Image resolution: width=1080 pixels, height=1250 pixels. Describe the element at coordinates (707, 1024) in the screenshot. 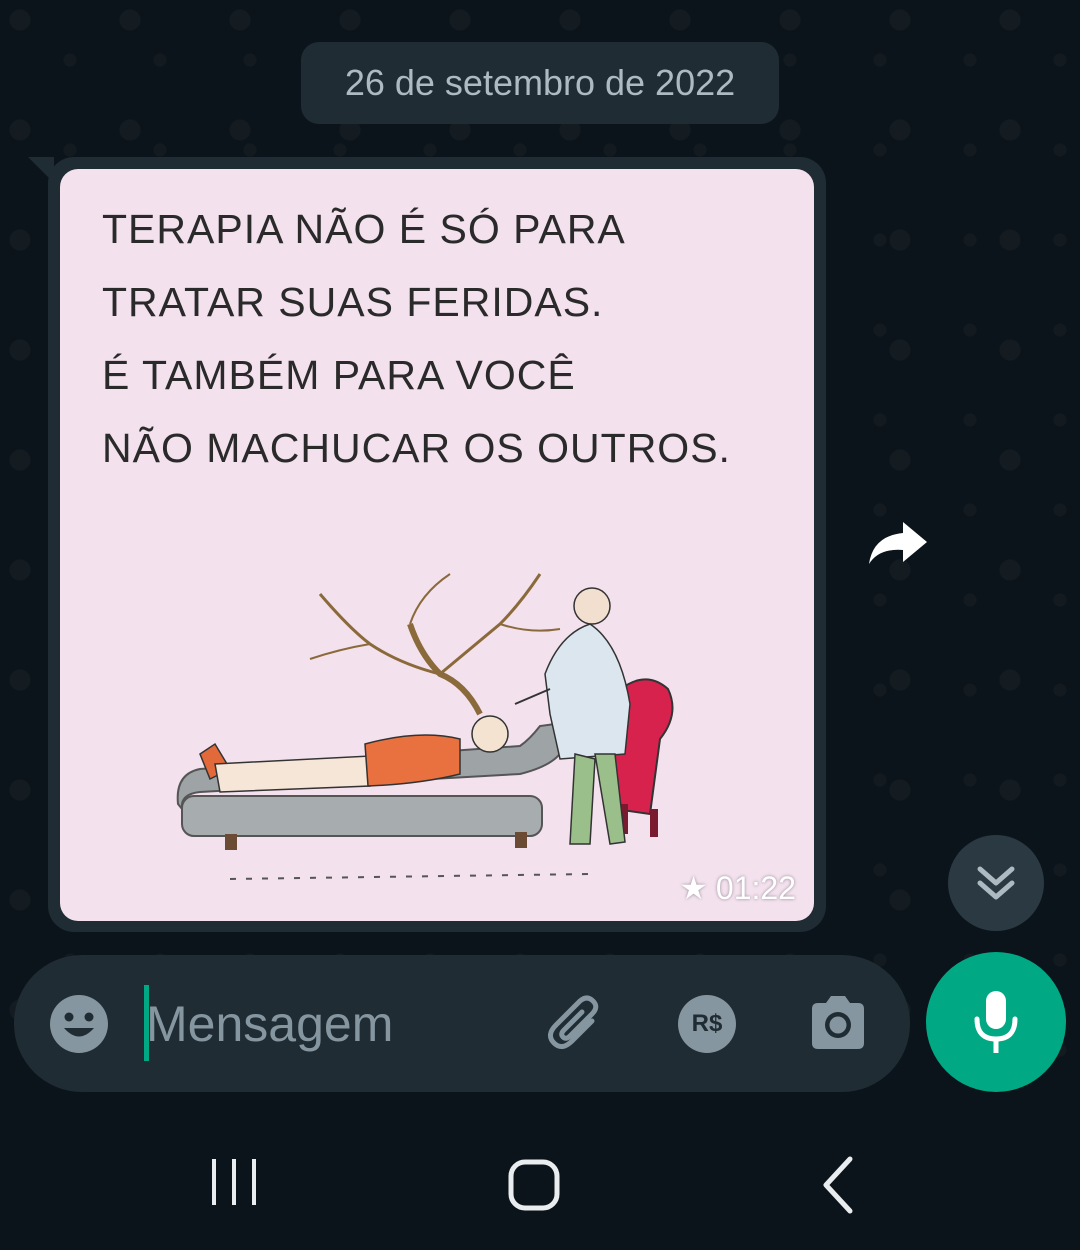

I see `payment-icon: R$` at that location.